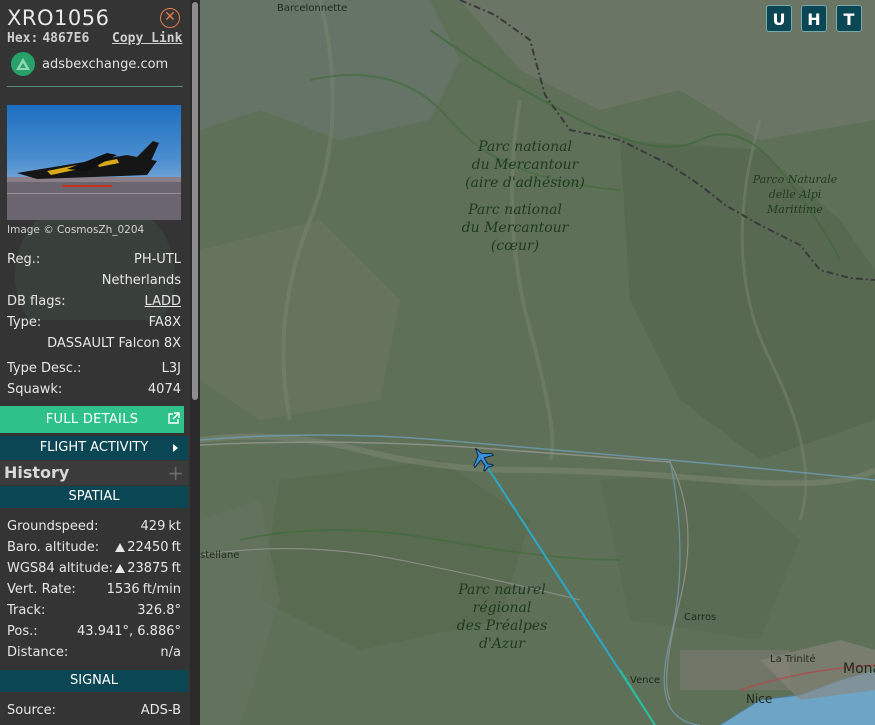  What do you see at coordinates (58, 18) in the screenshot?
I see `callsign: XRO1056` at bounding box center [58, 18].